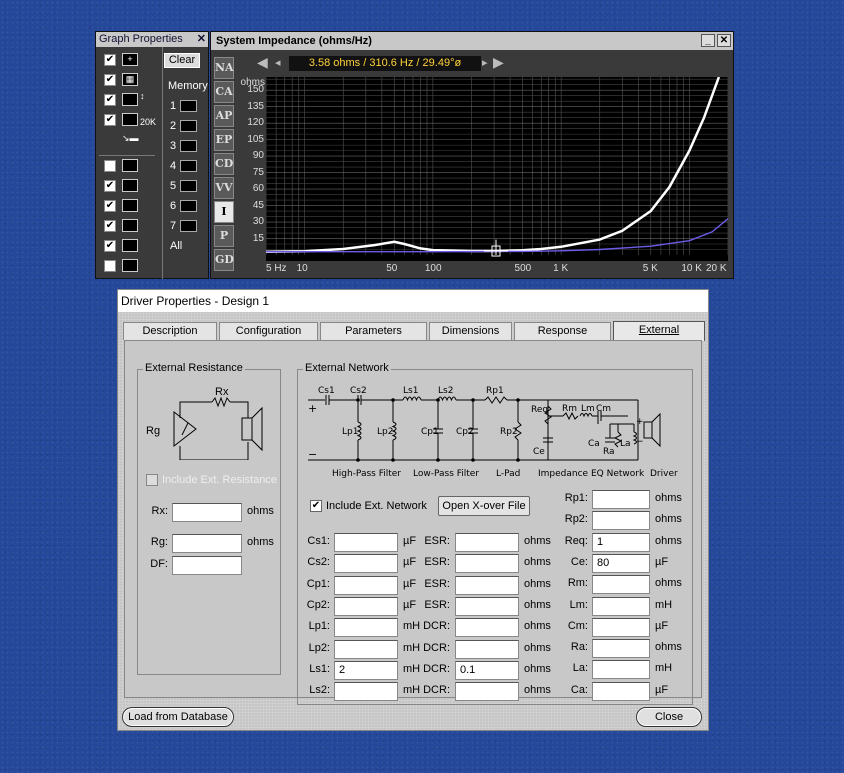 Image resolution: width=844 pixels, height=773 pixels. Describe the element at coordinates (201, 39) in the screenshot. I see `close-icon: ✕` at that location.